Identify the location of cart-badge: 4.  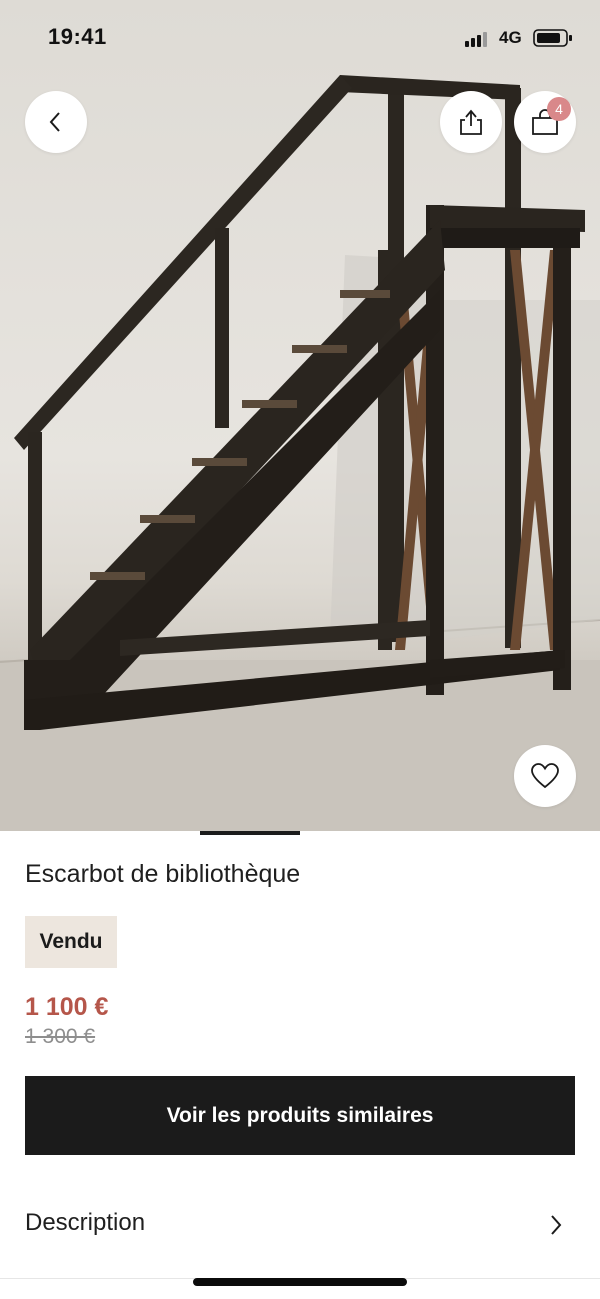
(559, 109).